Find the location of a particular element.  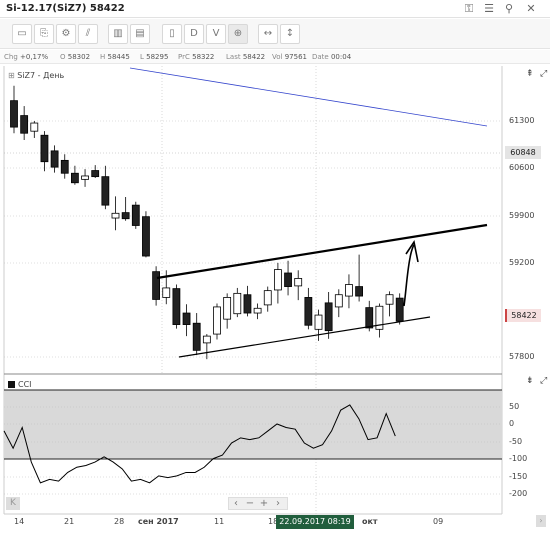

cci-tick-label: -100 is located at coordinates (518, 458).